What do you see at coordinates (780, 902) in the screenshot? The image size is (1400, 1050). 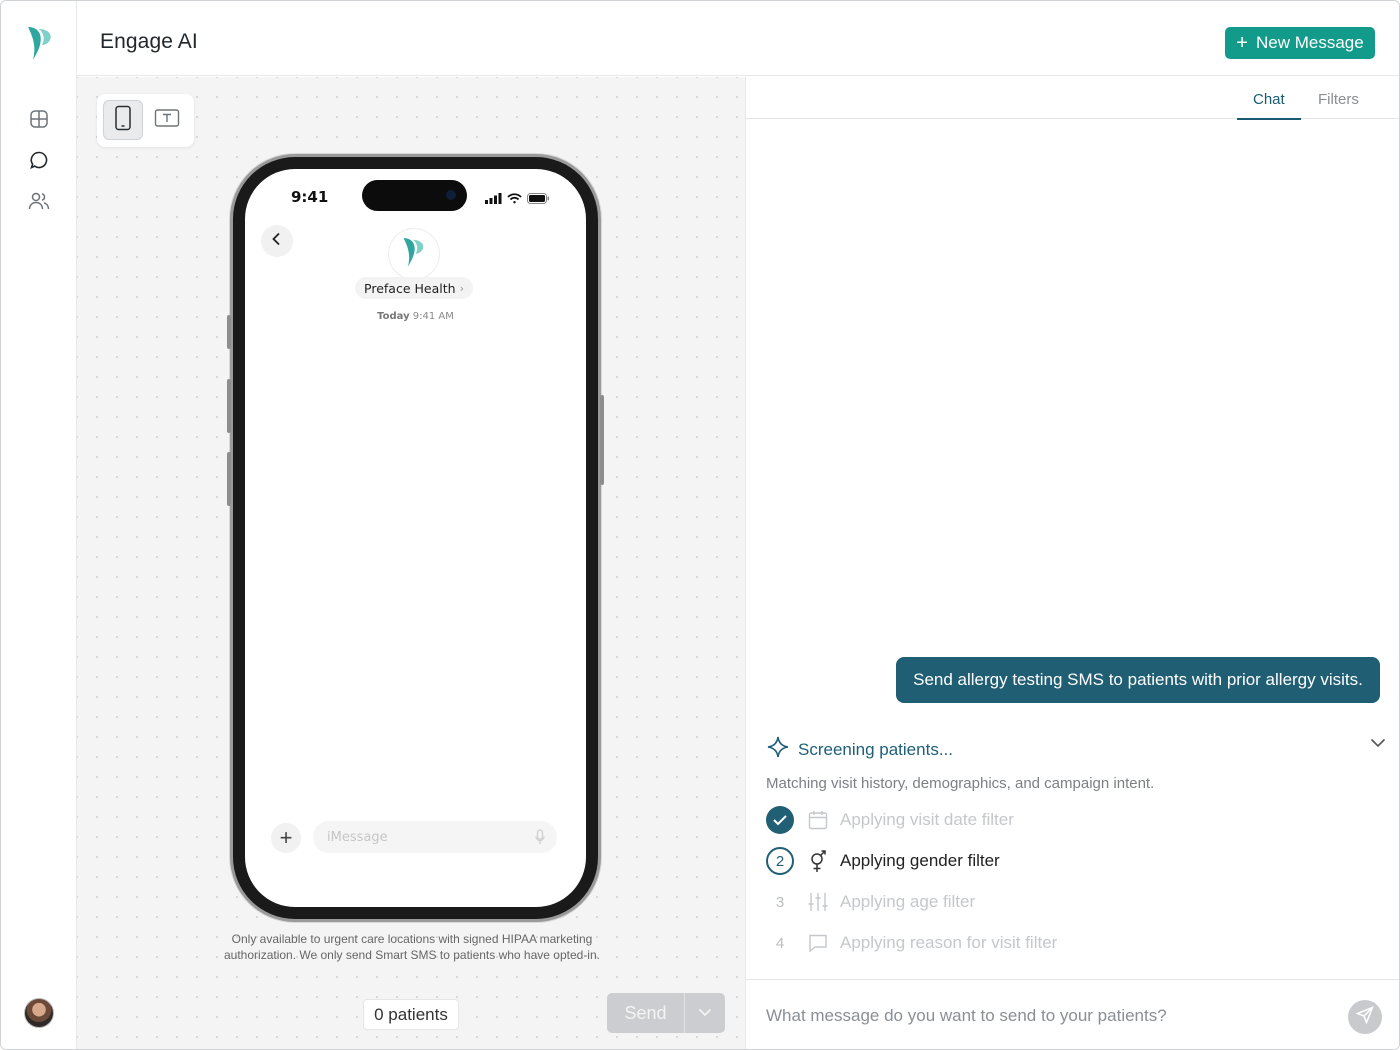 I see `step-number: 3` at bounding box center [780, 902].